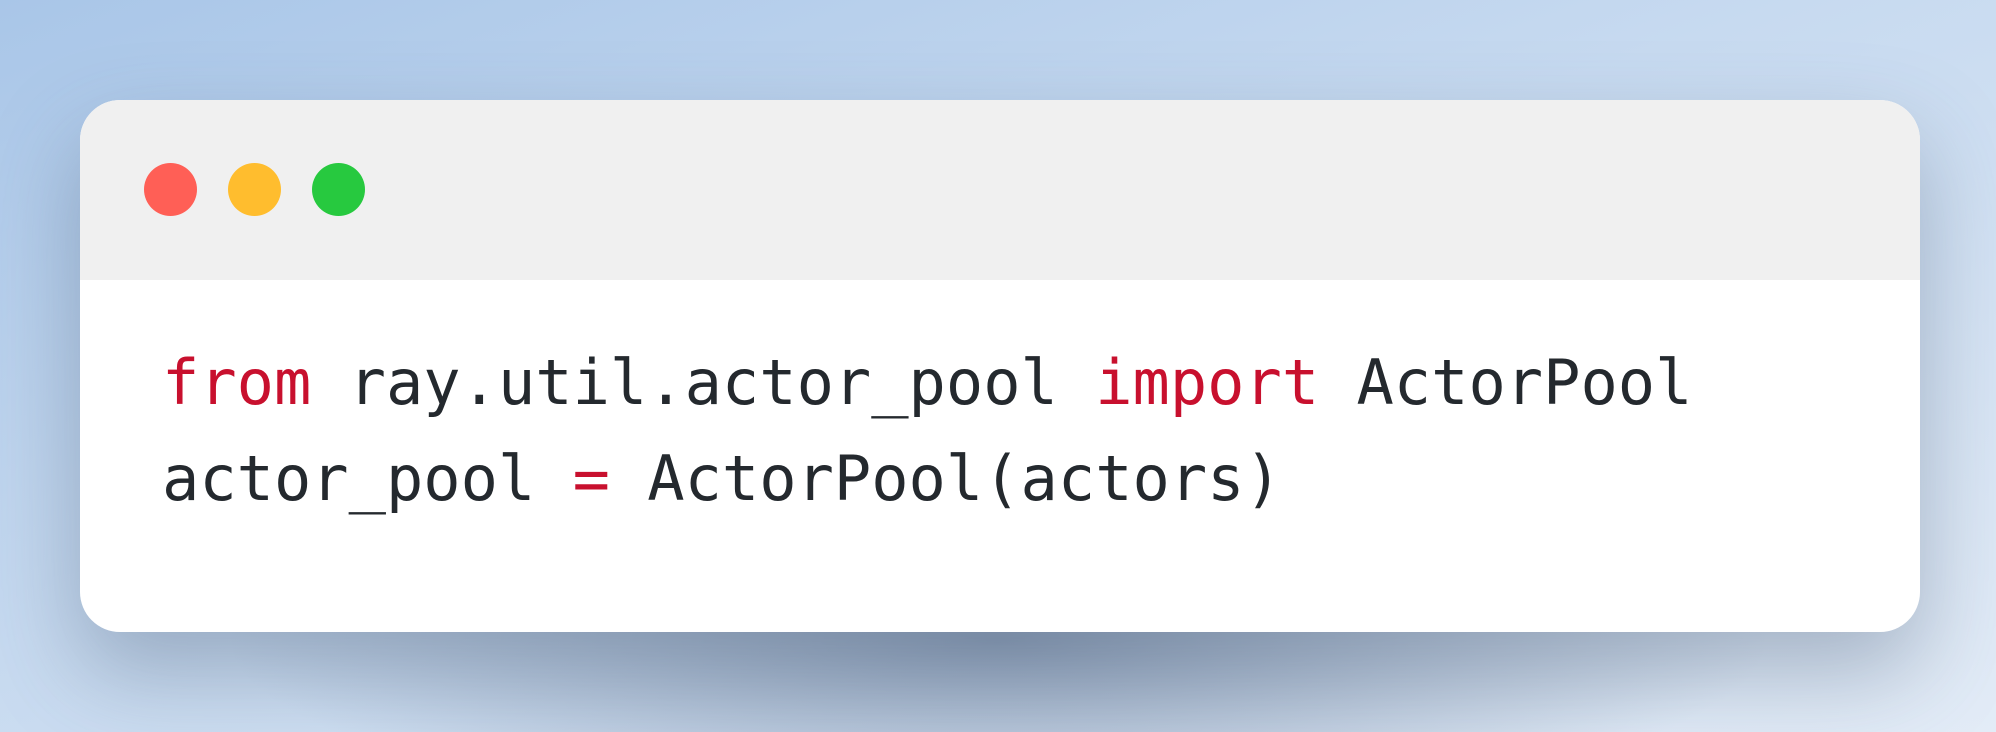  I want to click on code-token: ray.util.actor_pool, so click(703, 382).